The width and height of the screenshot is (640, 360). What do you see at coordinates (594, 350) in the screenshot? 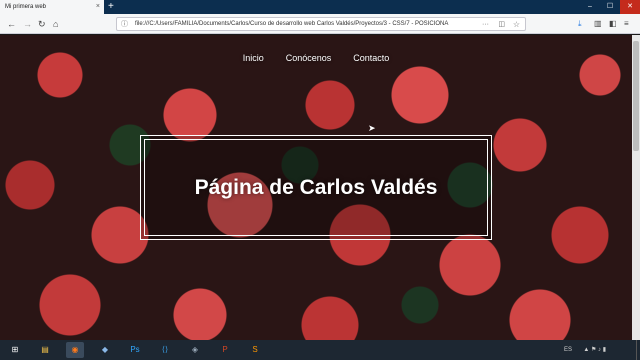
I see `system-tray-icons: ▲ ⚑ ♪ ▮` at bounding box center [594, 350].